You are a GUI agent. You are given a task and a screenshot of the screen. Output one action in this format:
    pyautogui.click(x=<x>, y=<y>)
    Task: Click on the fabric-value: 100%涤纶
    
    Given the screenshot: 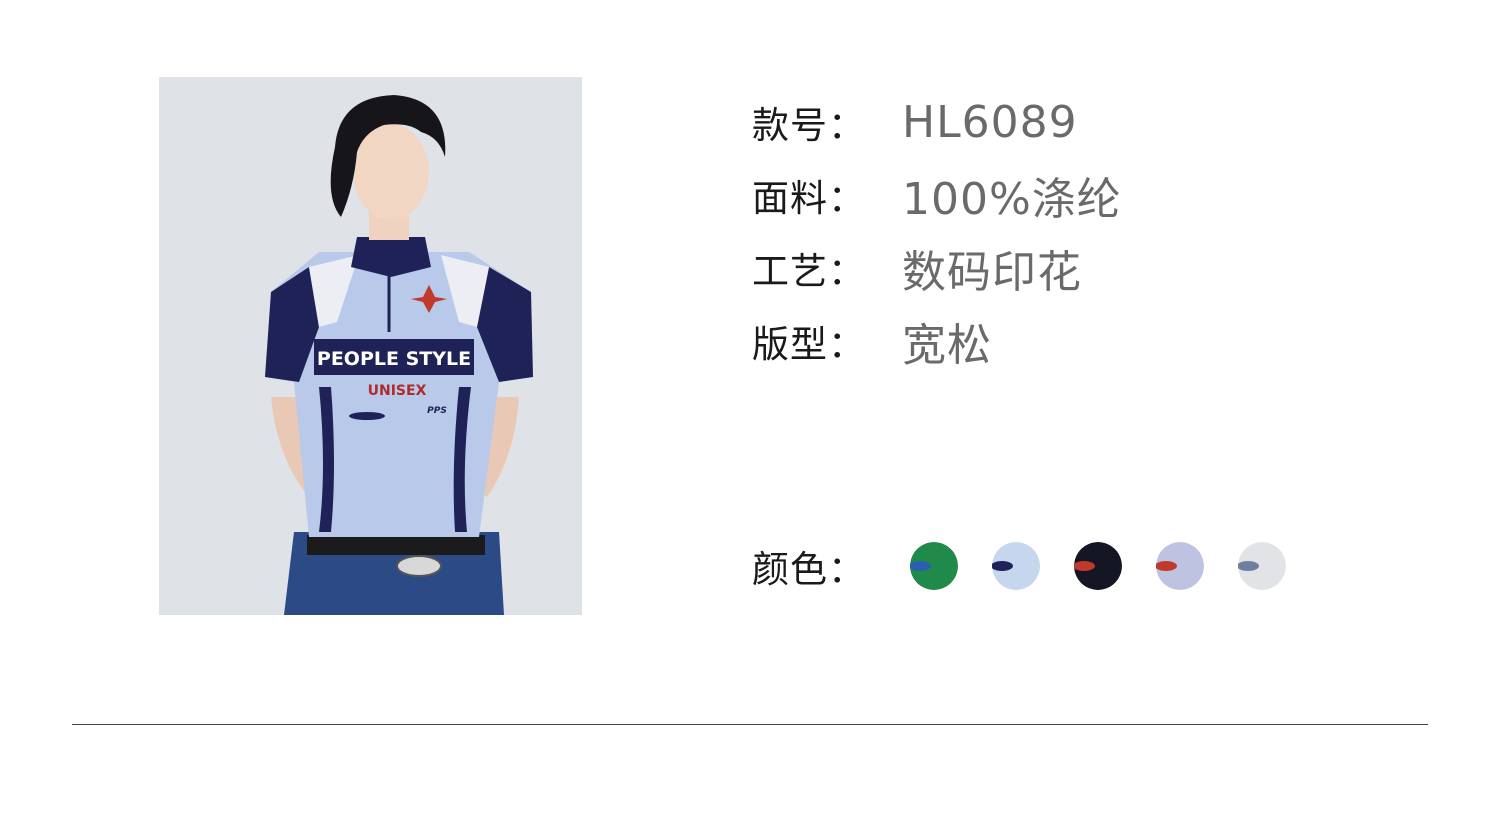 What is the action you would take?
    pyautogui.click(x=1012, y=199)
    